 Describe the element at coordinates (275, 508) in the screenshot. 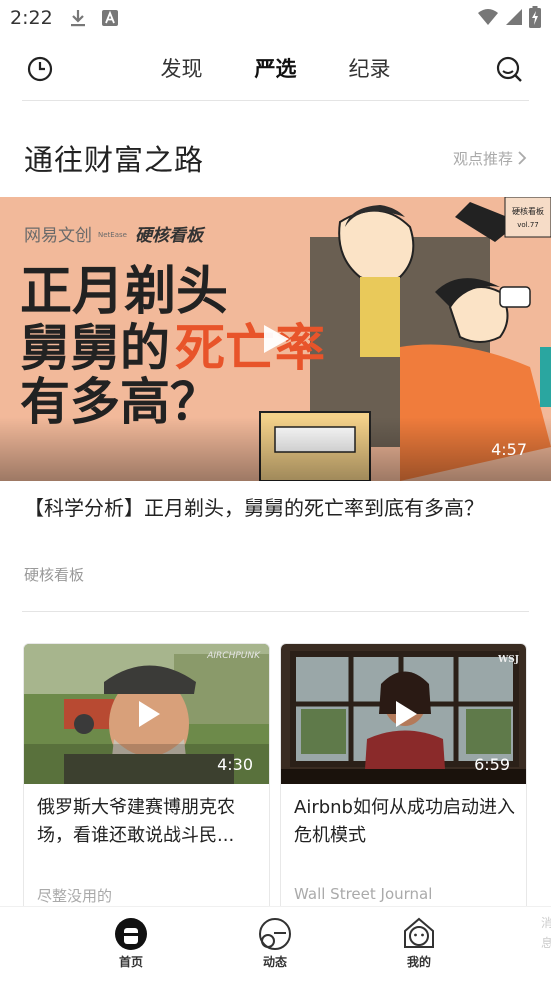

I see `hero-video-title: 【科学分析】正月剃头，舅舅的死亡率到底有多高？` at that location.